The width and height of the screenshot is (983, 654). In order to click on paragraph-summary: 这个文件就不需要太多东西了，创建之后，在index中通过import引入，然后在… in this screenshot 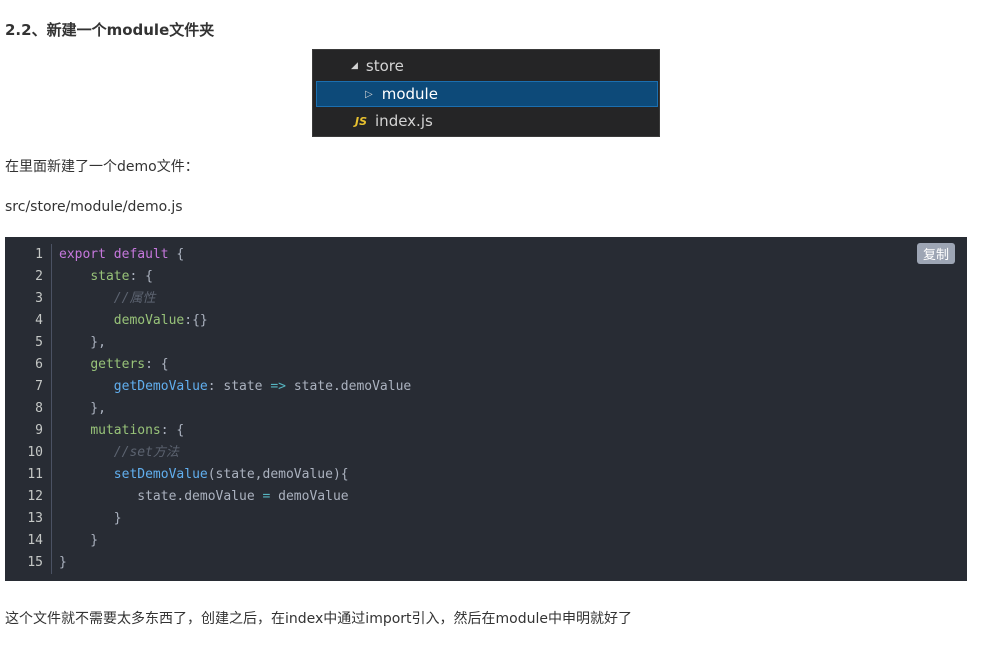, I will do `click(318, 619)`.